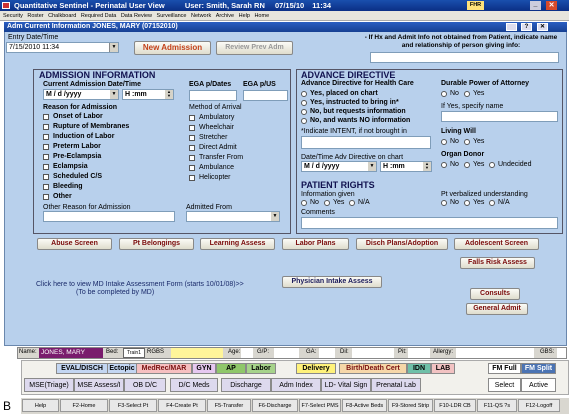 The image size is (569, 416). I want to click on adm-date-input: M / d /yyyy ▼, so click(81, 94).